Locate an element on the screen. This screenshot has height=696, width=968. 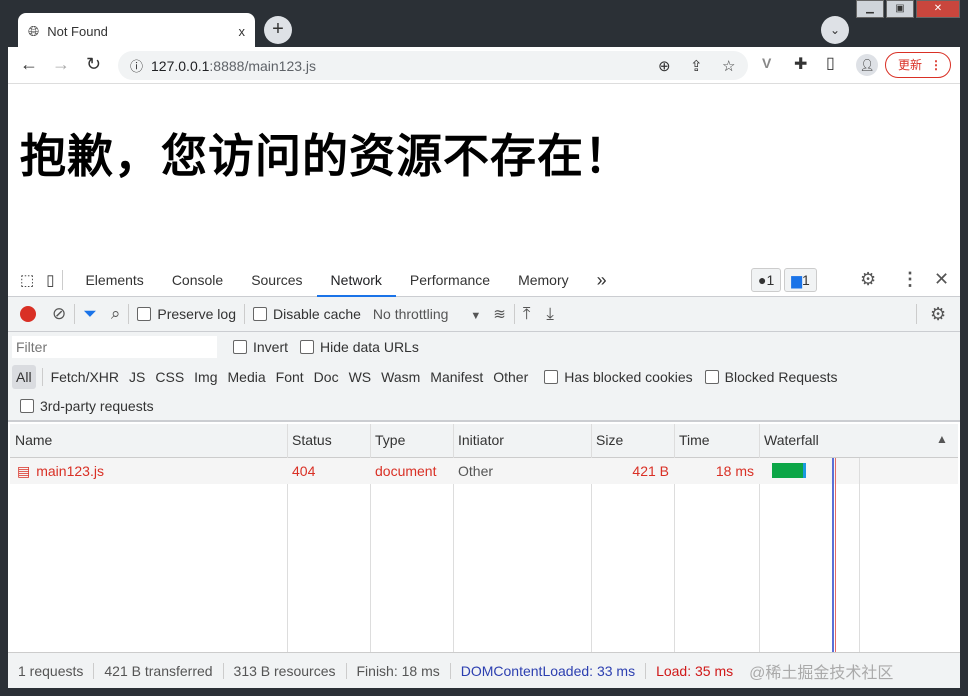
dropdown-arrow-icon: ▼ is located at coordinates (476, 316).